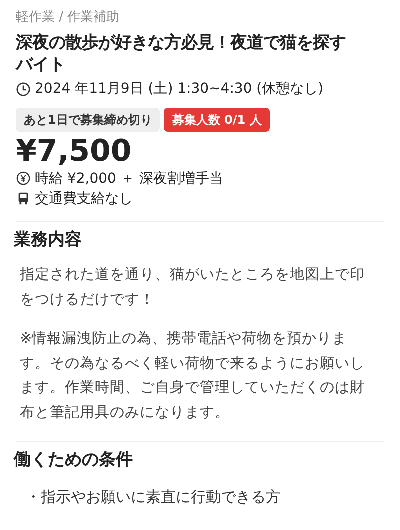 Image resolution: width=400 pixels, height=530 pixels. I want to click on openings-tag: 募集人数 0/1 人, so click(217, 120).